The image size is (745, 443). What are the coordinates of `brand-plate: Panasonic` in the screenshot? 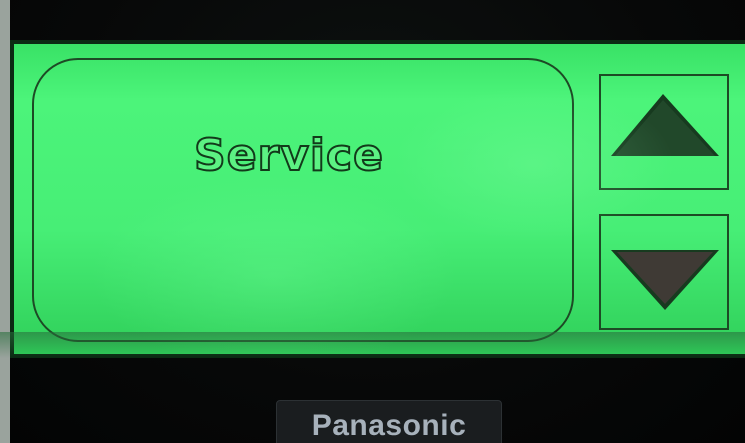 It's located at (389, 421).